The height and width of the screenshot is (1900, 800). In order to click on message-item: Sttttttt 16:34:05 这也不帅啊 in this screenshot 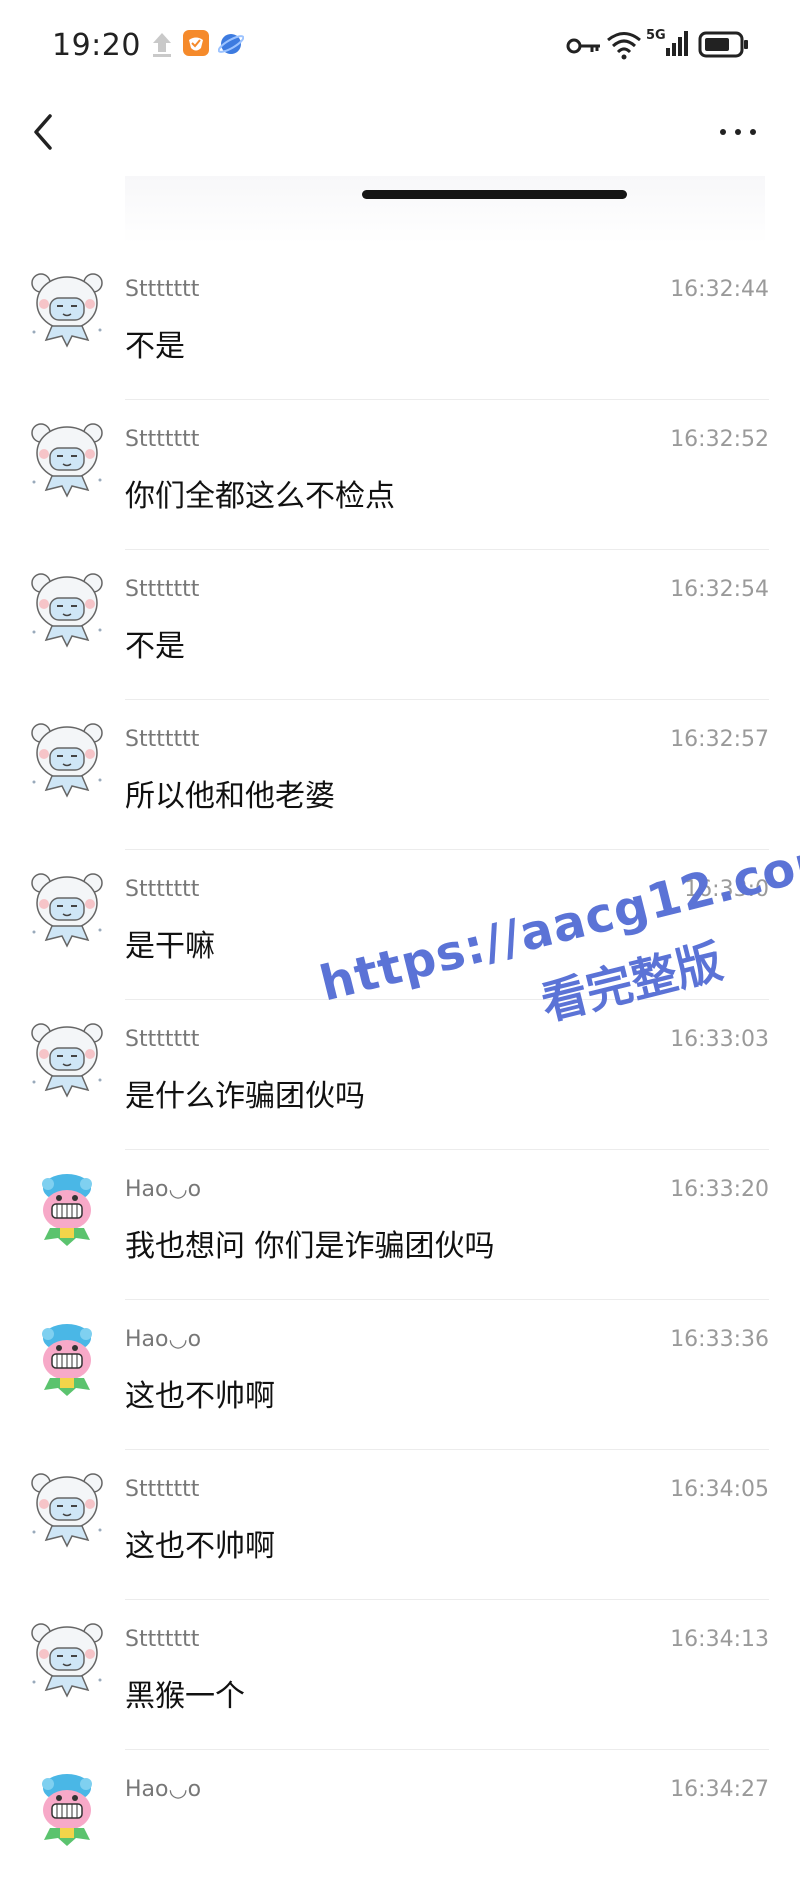, I will do `click(400, 1525)`.